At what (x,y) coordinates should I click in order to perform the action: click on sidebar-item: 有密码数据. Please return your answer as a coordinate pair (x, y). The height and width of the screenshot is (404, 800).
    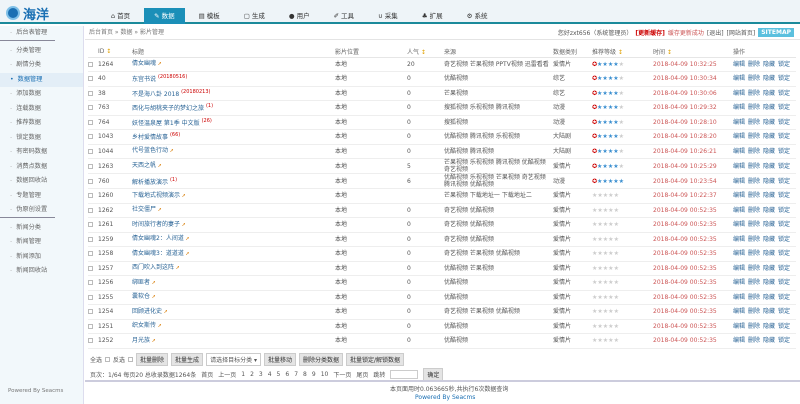
    Looking at the image, I should click on (41, 152).